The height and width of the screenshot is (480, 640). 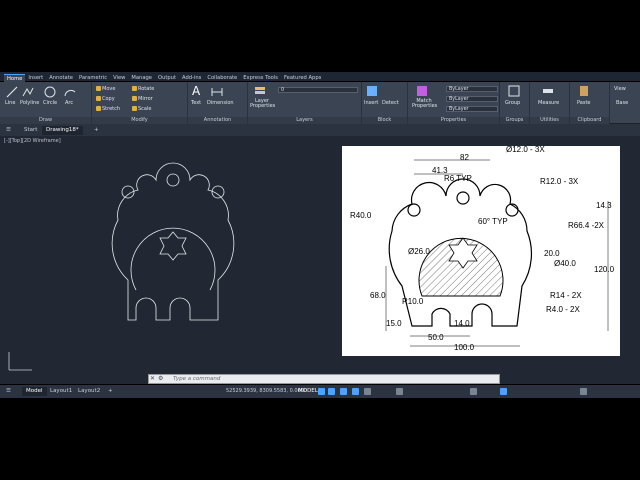 What do you see at coordinates (93, 78) in the screenshot?
I see `tab-parametric: Parametric` at bounding box center [93, 78].